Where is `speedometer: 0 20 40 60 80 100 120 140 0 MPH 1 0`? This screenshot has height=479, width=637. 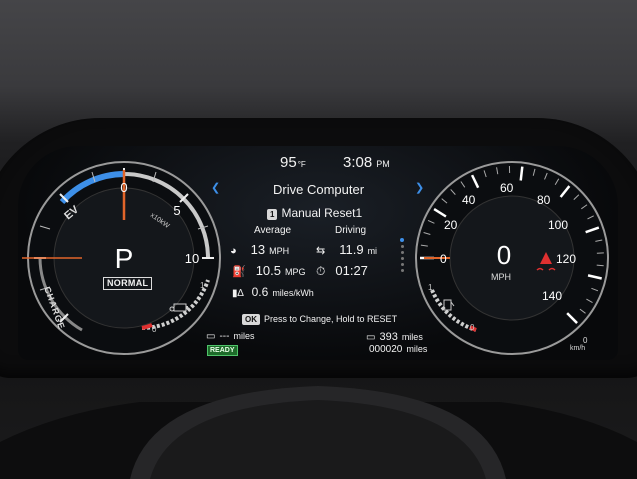 speedometer: 0 20 40 60 80 100 120 140 0 MPH 1 0 is located at coordinates (512, 258).